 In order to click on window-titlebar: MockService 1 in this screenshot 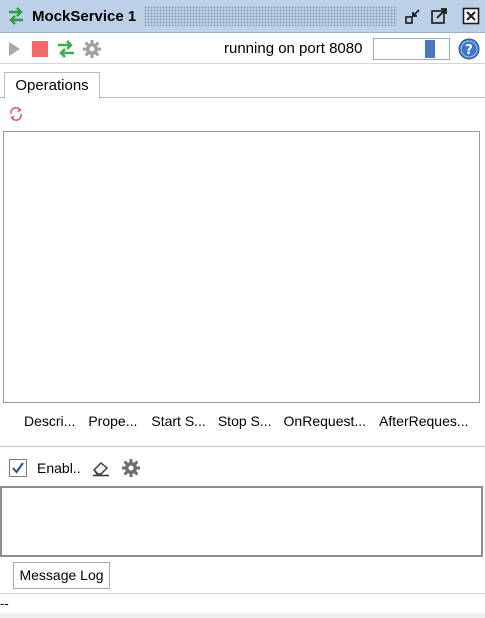, I will do `click(242, 16)`.